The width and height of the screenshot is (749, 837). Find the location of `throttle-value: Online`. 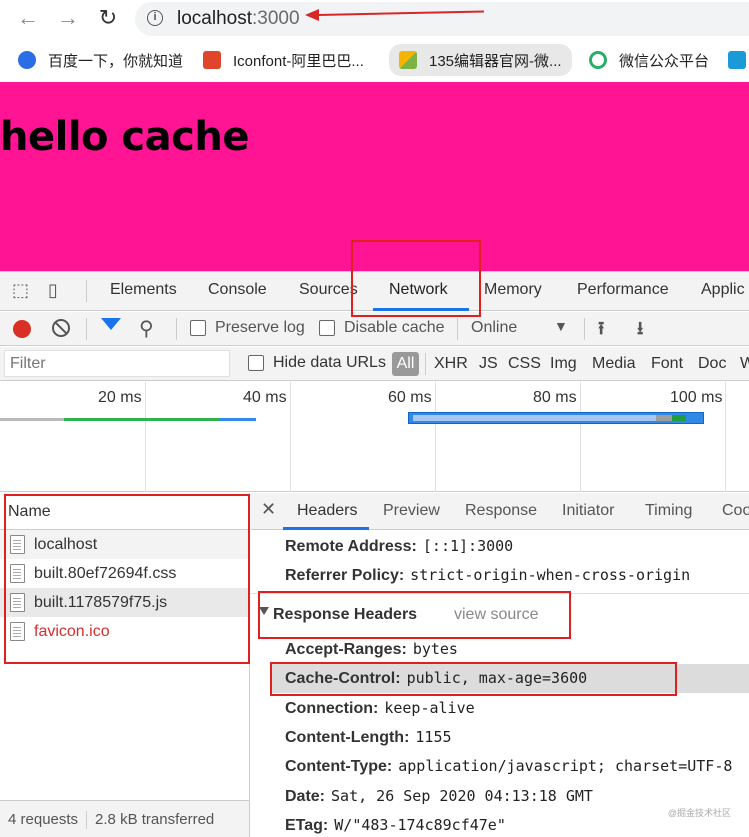

throttle-value: Online is located at coordinates (494, 327).